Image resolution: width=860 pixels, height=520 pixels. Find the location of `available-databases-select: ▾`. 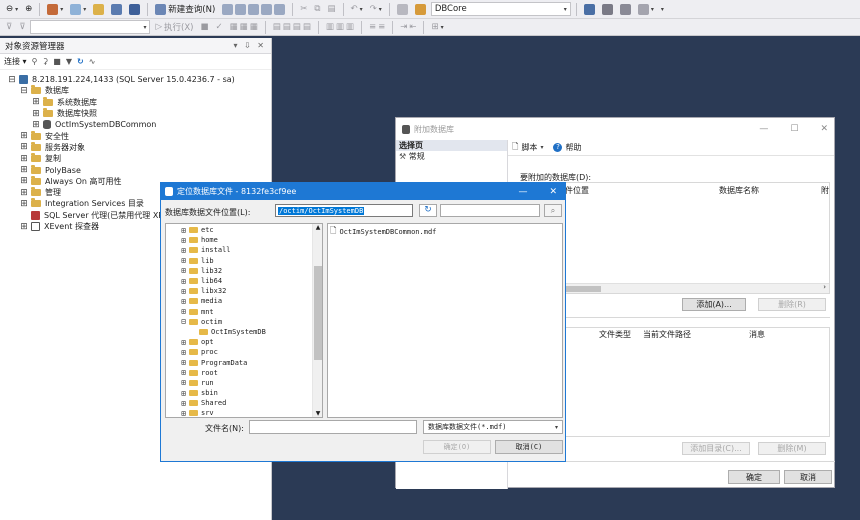

available-databases-select: ▾ is located at coordinates (90, 27).